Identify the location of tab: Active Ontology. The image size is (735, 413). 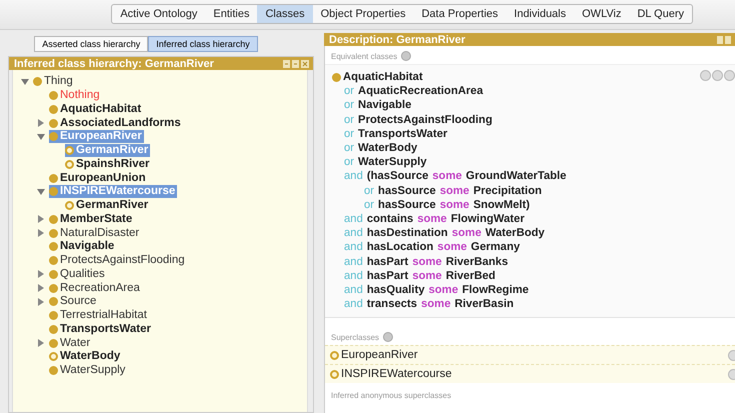
(159, 14).